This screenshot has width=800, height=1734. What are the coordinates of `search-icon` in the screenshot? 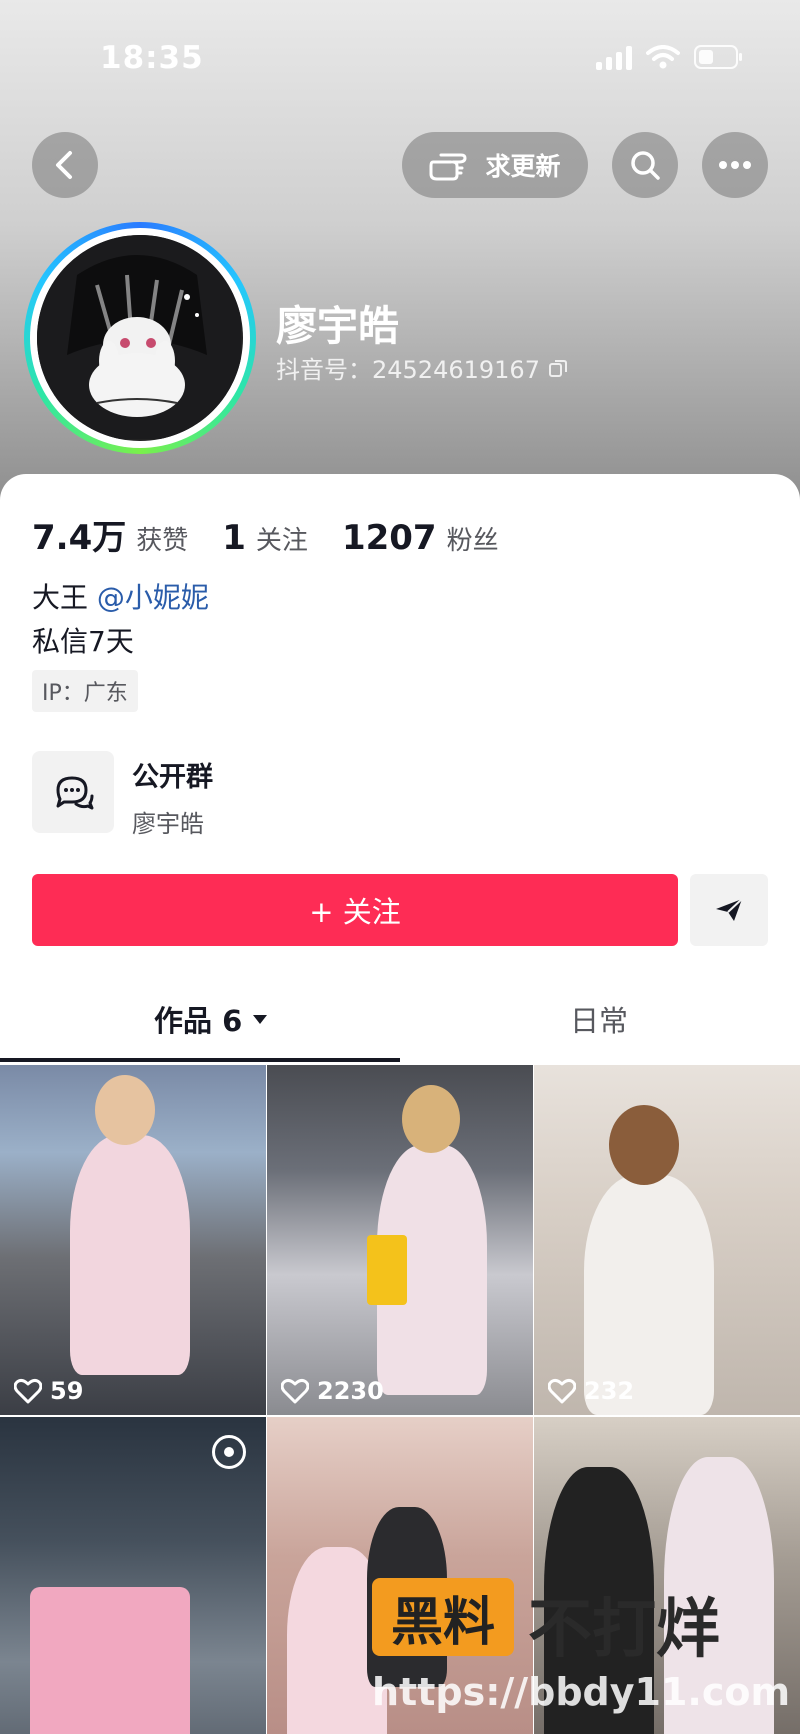 It's located at (645, 165).